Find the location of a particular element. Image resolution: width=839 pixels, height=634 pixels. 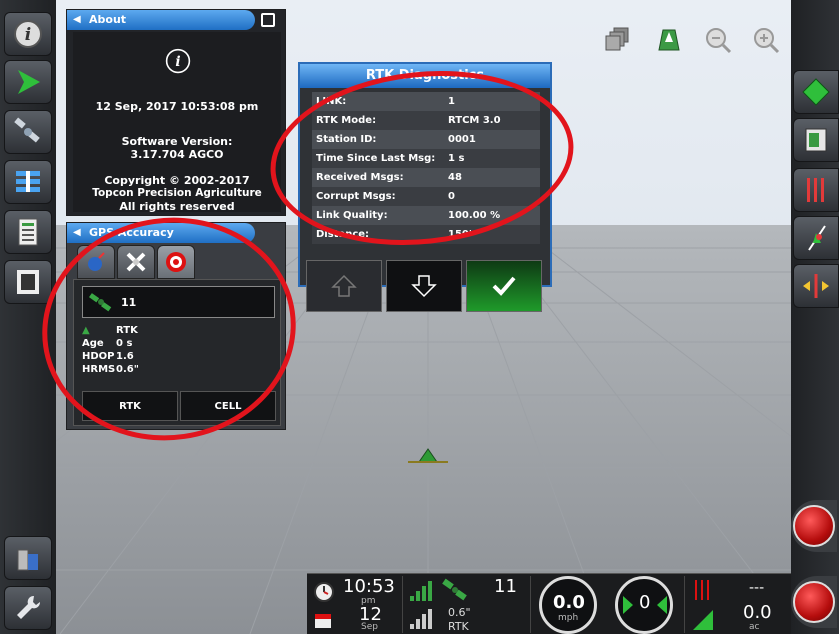

scroll-down-button is located at coordinates (424, 286).